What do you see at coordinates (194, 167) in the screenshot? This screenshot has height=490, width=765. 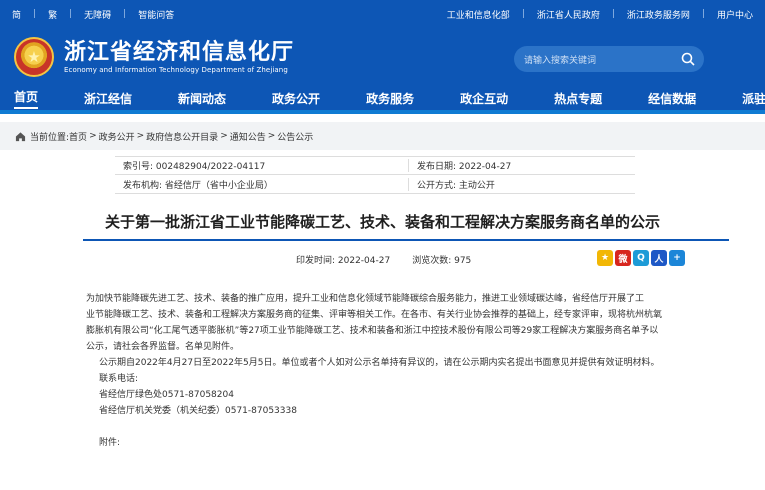 I see `index-number: 索引号: 002482904/2022-04117` at bounding box center [194, 167].